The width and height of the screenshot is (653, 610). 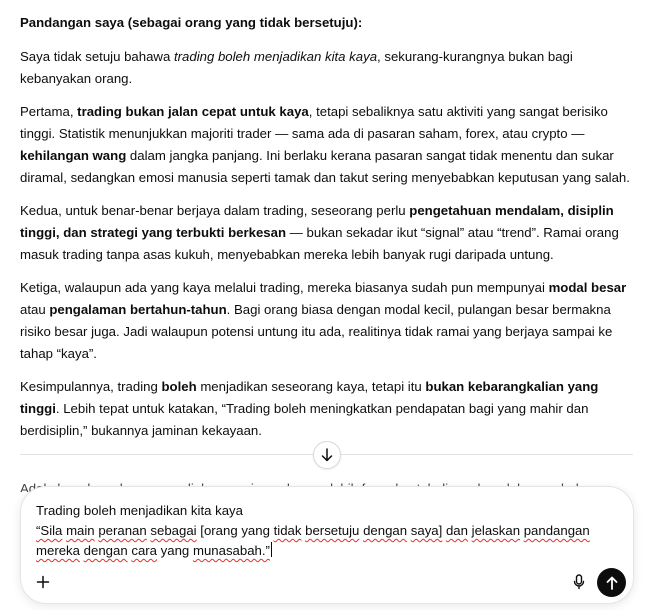 I want to click on text-caret, so click(x=271, y=549).